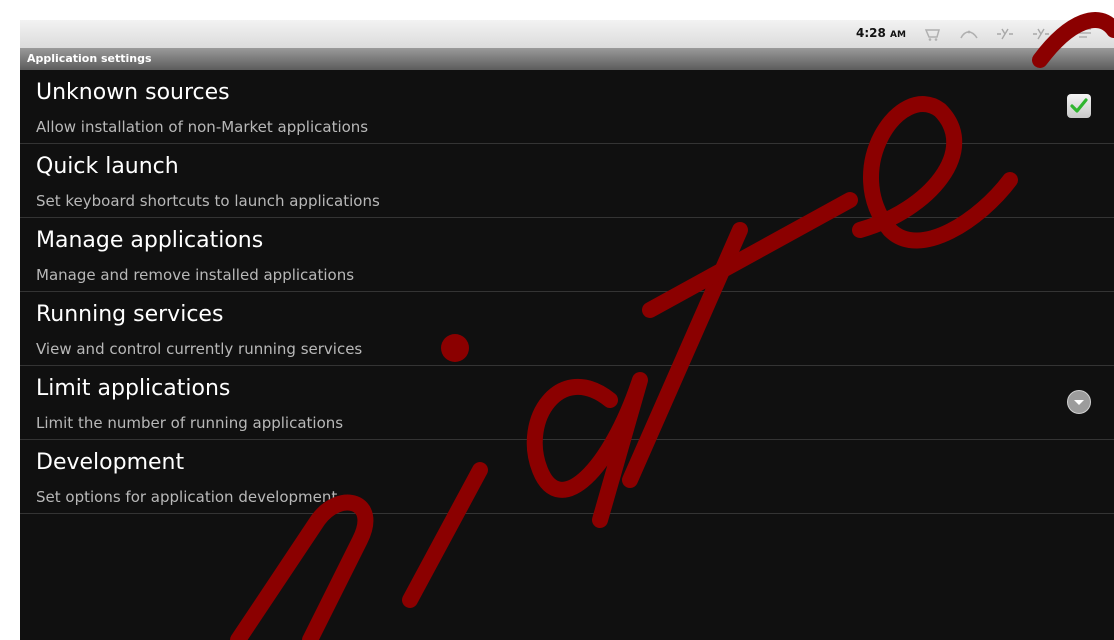 The image size is (1114, 640). What do you see at coordinates (150, 240) in the screenshot?
I see `setting-title: Manage applications` at bounding box center [150, 240].